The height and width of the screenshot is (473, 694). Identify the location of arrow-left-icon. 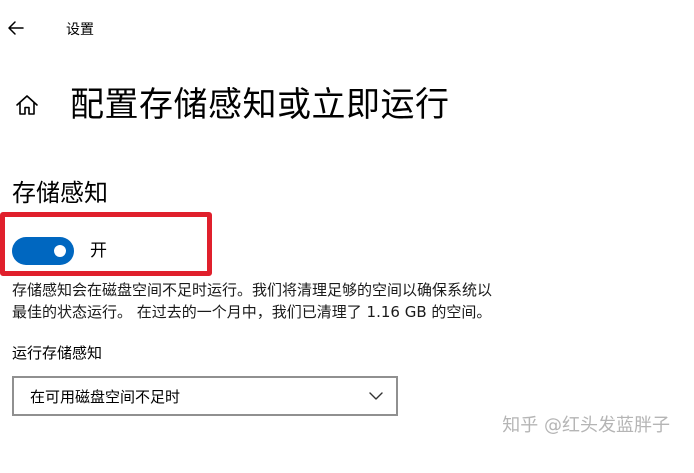
(16, 28).